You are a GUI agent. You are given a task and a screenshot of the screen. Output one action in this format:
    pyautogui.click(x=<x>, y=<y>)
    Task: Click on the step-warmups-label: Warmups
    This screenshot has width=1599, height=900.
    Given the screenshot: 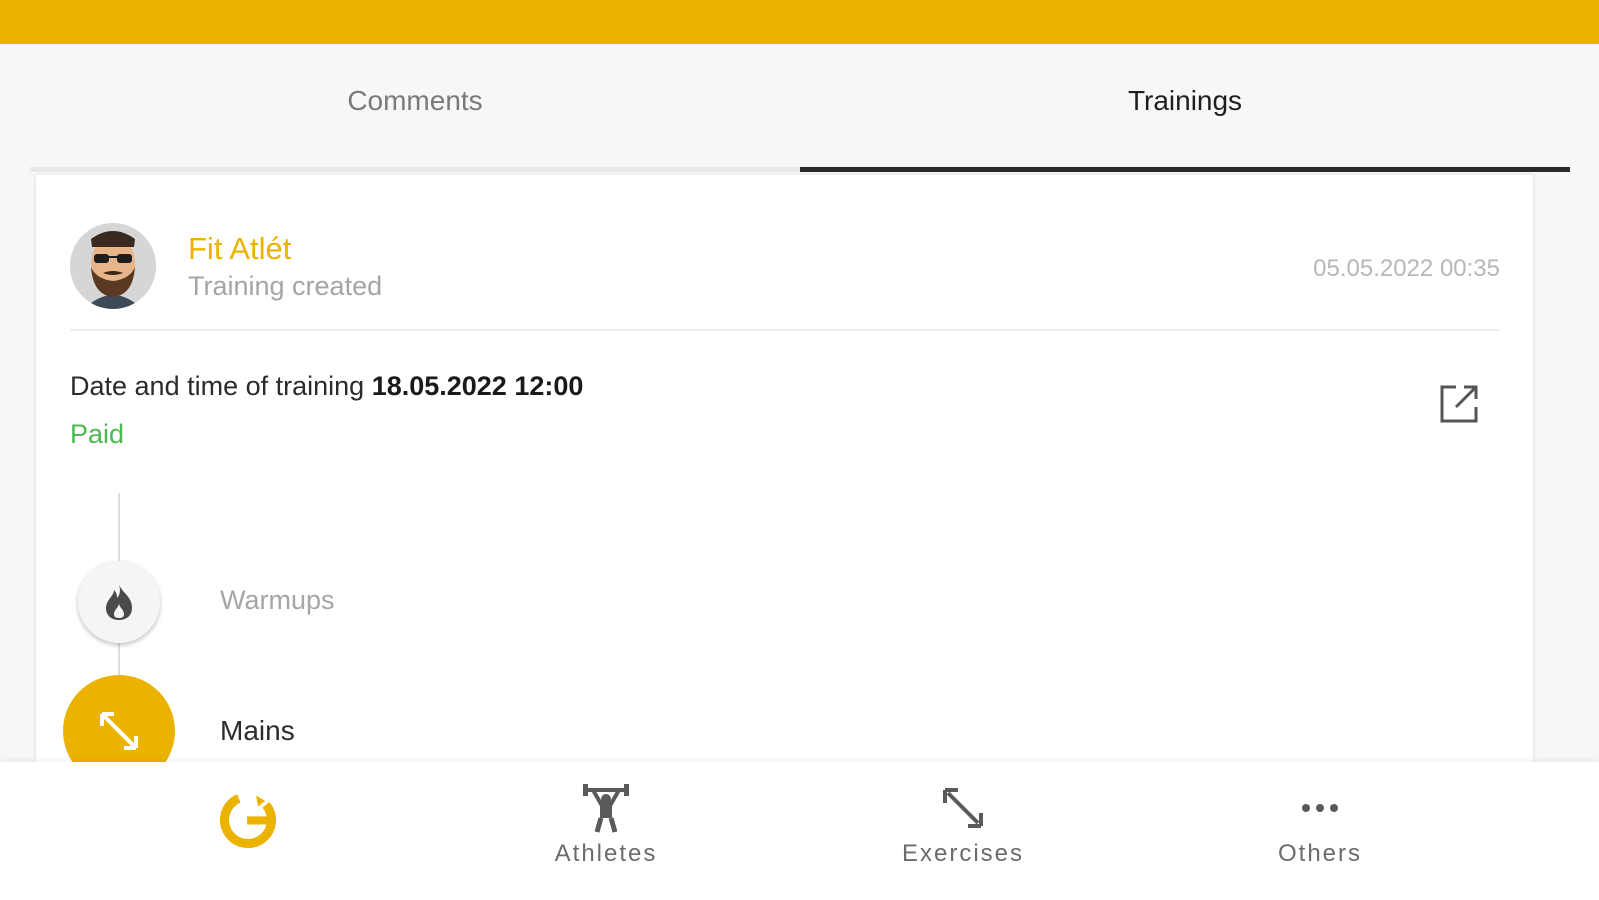 What is the action you would take?
    pyautogui.click(x=277, y=600)
    